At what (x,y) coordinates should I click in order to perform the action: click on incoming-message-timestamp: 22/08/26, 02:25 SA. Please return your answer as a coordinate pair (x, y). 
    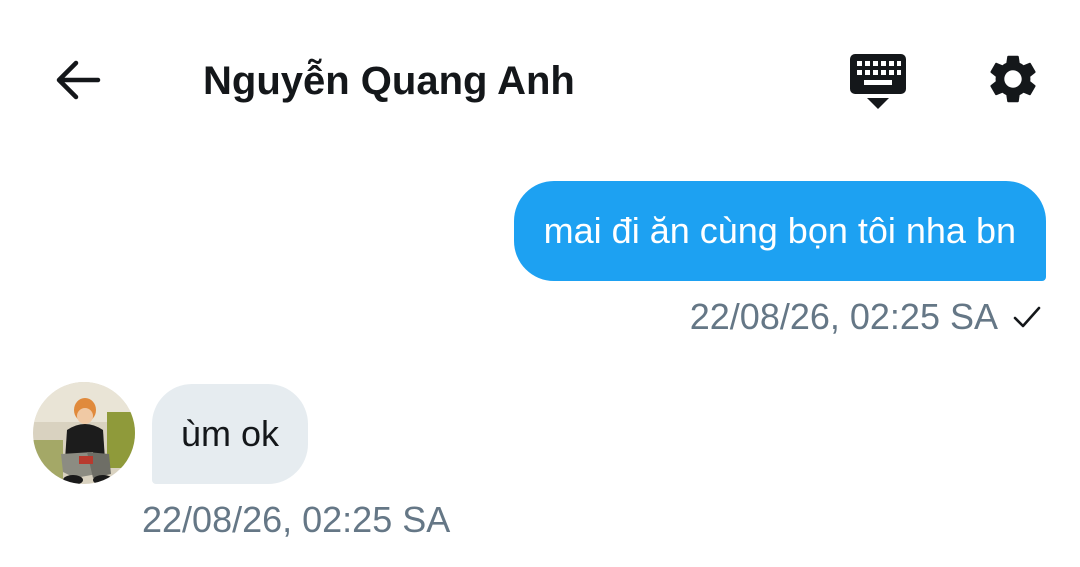
    Looking at the image, I should click on (296, 519).